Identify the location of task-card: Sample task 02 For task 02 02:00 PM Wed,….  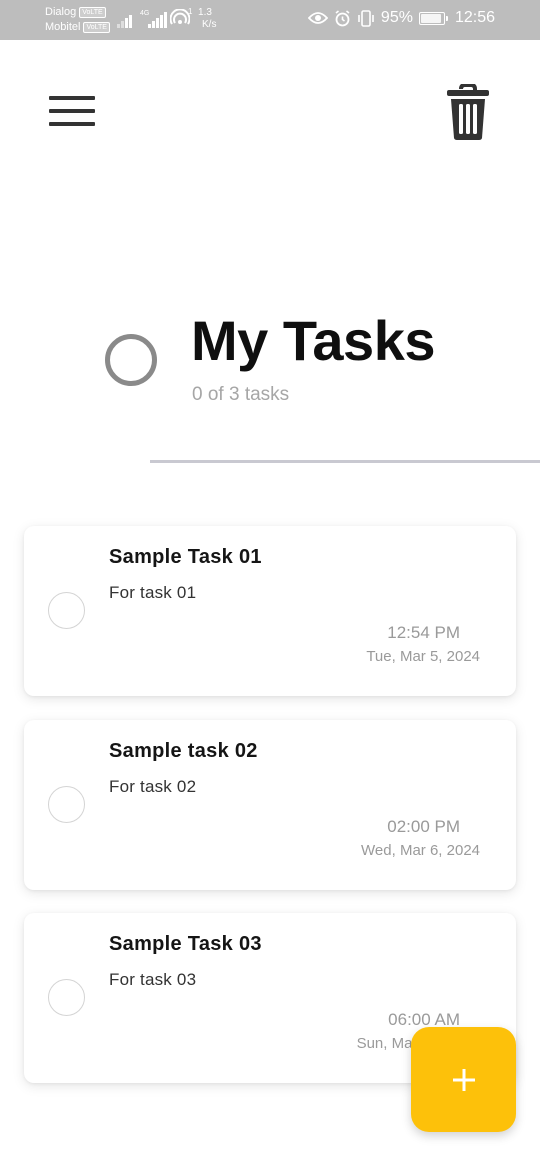
(270, 805).